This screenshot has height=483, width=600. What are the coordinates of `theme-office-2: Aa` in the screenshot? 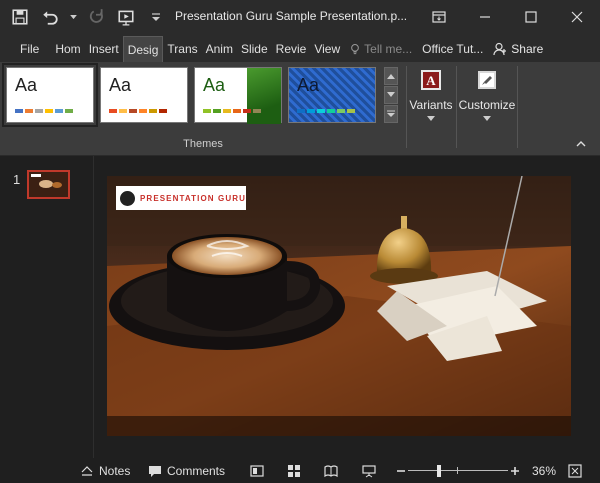 It's located at (144, 95).